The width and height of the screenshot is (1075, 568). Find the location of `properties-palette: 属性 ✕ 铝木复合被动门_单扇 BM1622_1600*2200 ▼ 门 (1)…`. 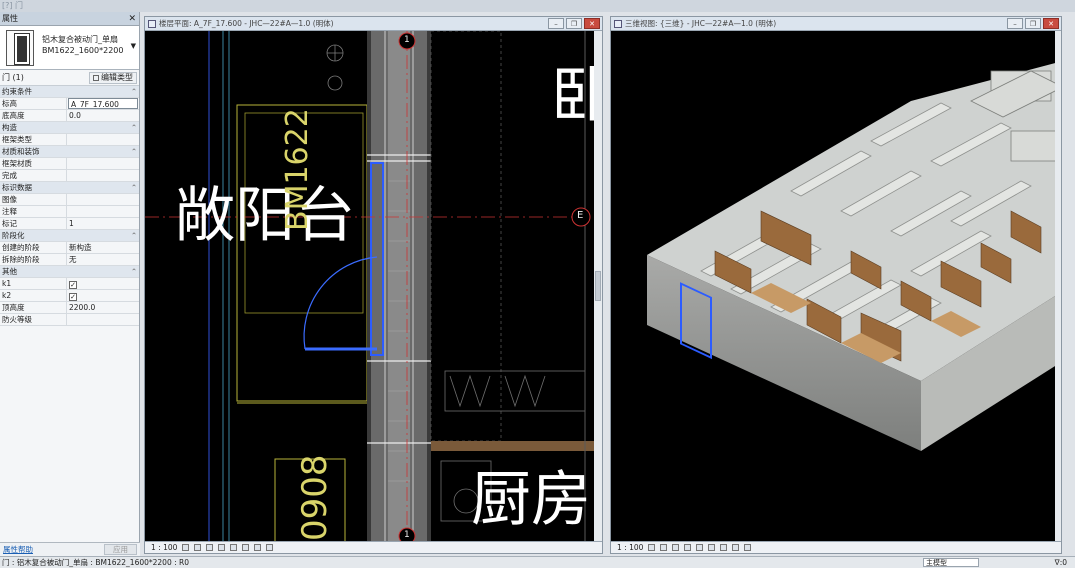

properties-palette: 属性 ✕ 铝木复合被动门_单扇 BM1622_1600*2200 ▼ 门 (1)… is located at coordinates (70, 284).